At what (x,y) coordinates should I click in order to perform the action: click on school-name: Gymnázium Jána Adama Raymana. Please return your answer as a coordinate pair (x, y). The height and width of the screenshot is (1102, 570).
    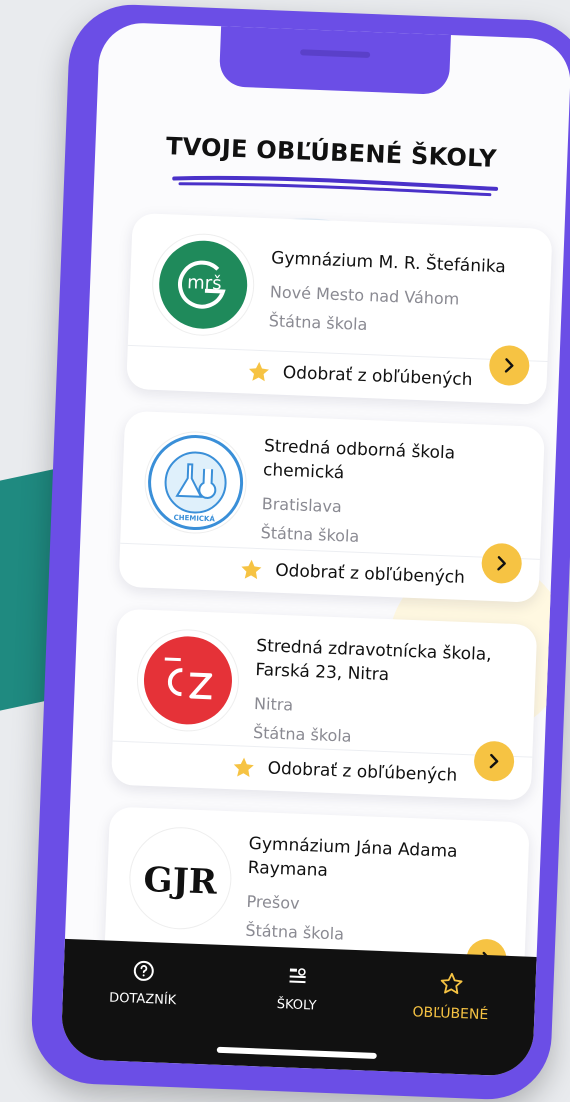
    Looking at the image, I should click on (352, 857).